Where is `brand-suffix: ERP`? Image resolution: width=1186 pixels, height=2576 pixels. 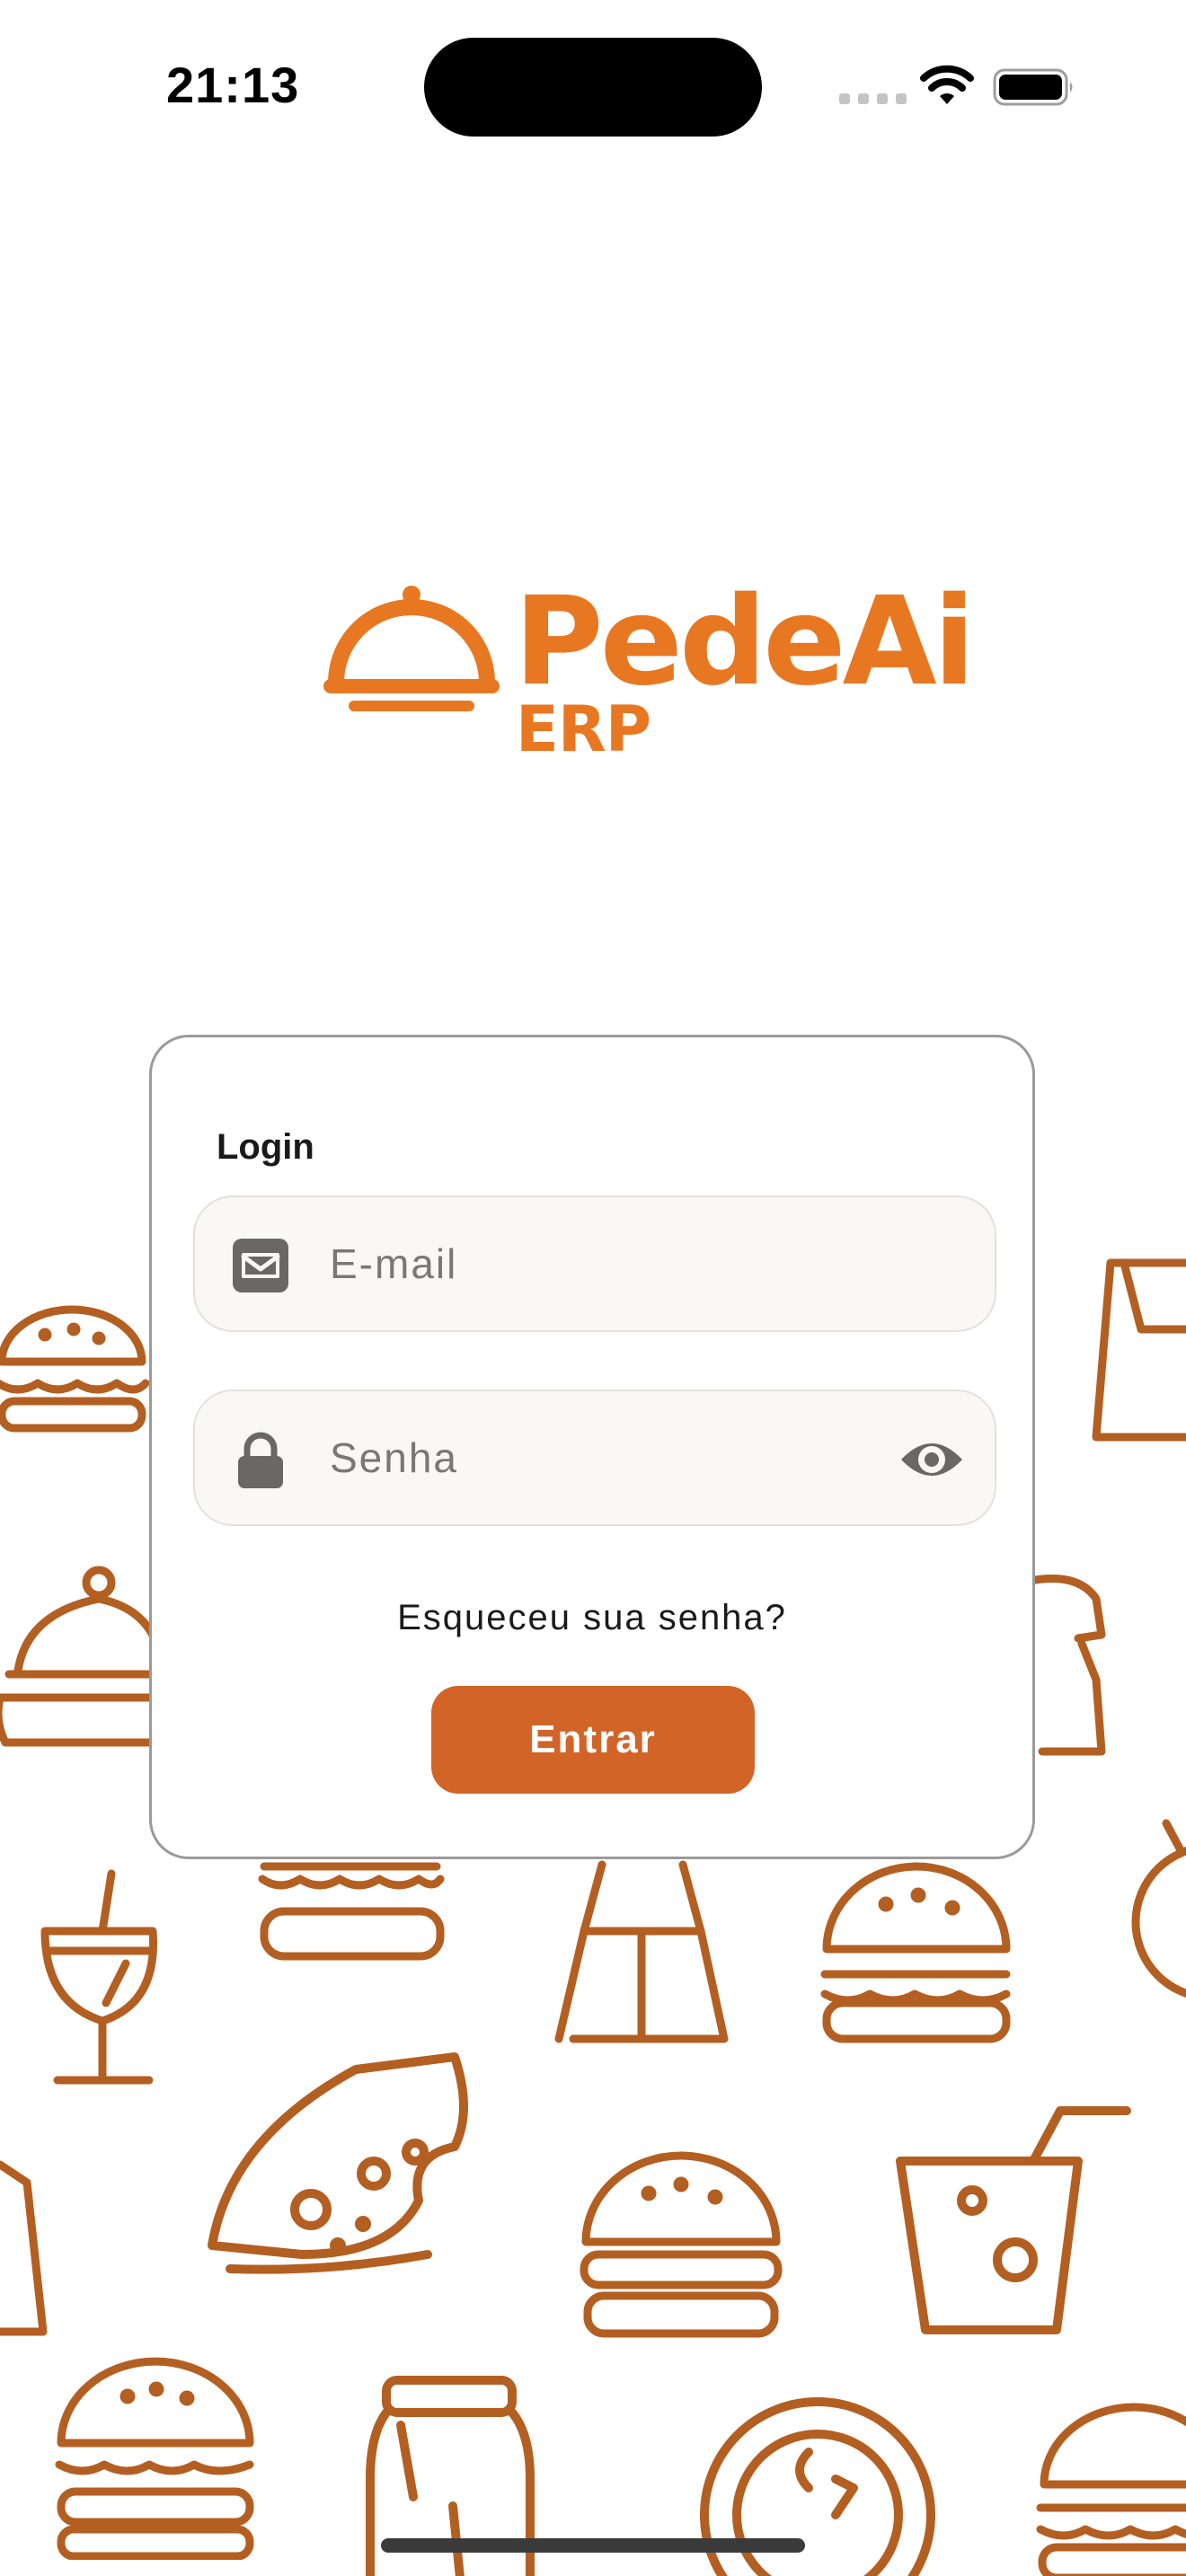
brand-suffix: ERP is located at coordinates (583, 729).